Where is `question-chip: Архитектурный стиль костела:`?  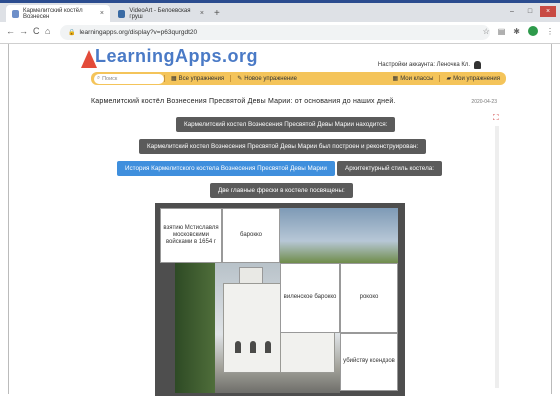 question-chip: Архитектурный стиль костела: is located at coordinates (390, 168).